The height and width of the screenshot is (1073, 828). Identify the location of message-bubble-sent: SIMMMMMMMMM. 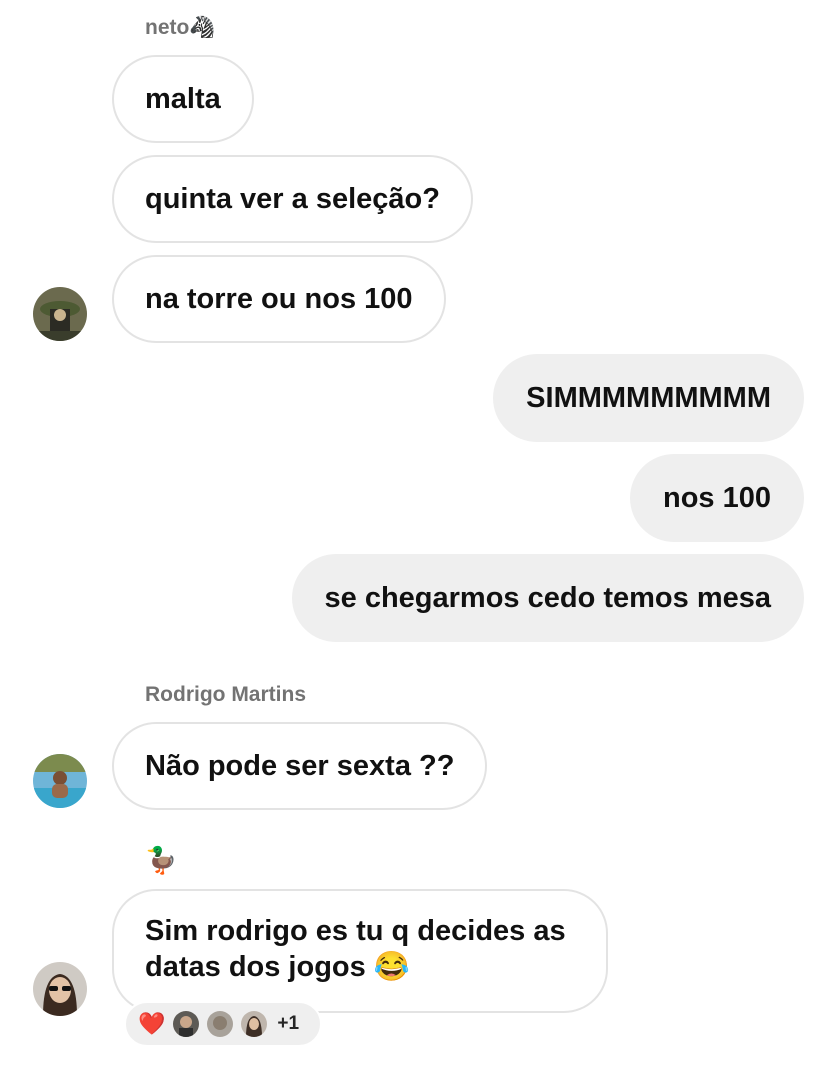
(648, 398).